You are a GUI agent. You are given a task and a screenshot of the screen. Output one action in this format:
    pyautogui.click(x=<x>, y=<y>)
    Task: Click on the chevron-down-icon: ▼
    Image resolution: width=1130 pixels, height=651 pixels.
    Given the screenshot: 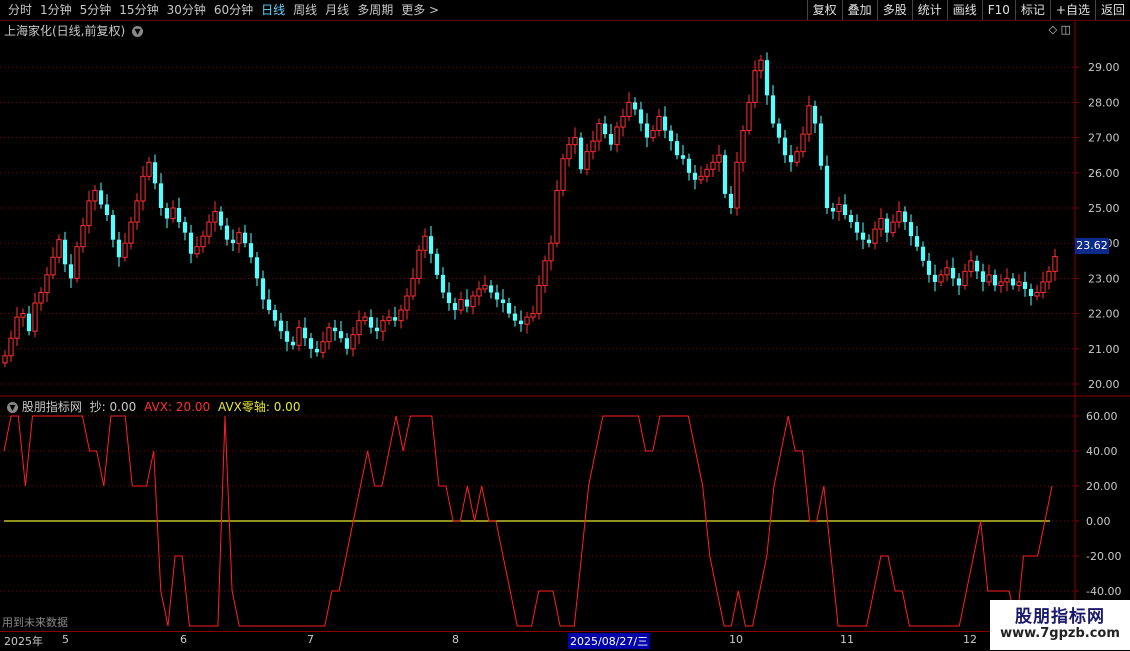 What is the action you would take?
    pyautogui.click(x=12, y=407)
    